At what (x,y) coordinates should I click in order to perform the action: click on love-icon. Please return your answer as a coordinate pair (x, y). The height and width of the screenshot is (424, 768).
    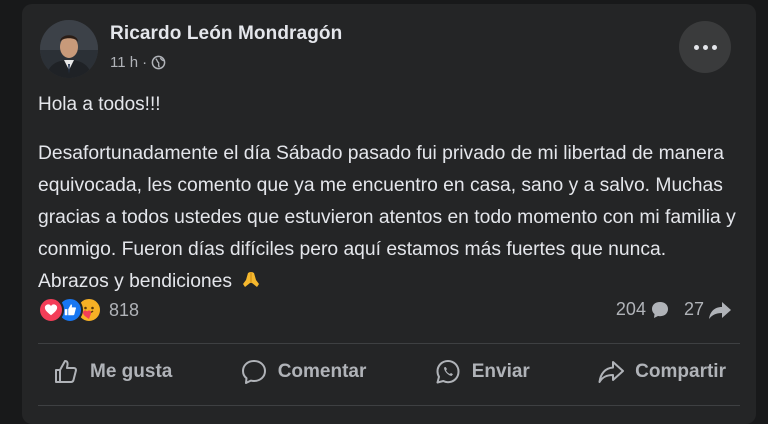
    Looking at the image, I should click on (51, 310).